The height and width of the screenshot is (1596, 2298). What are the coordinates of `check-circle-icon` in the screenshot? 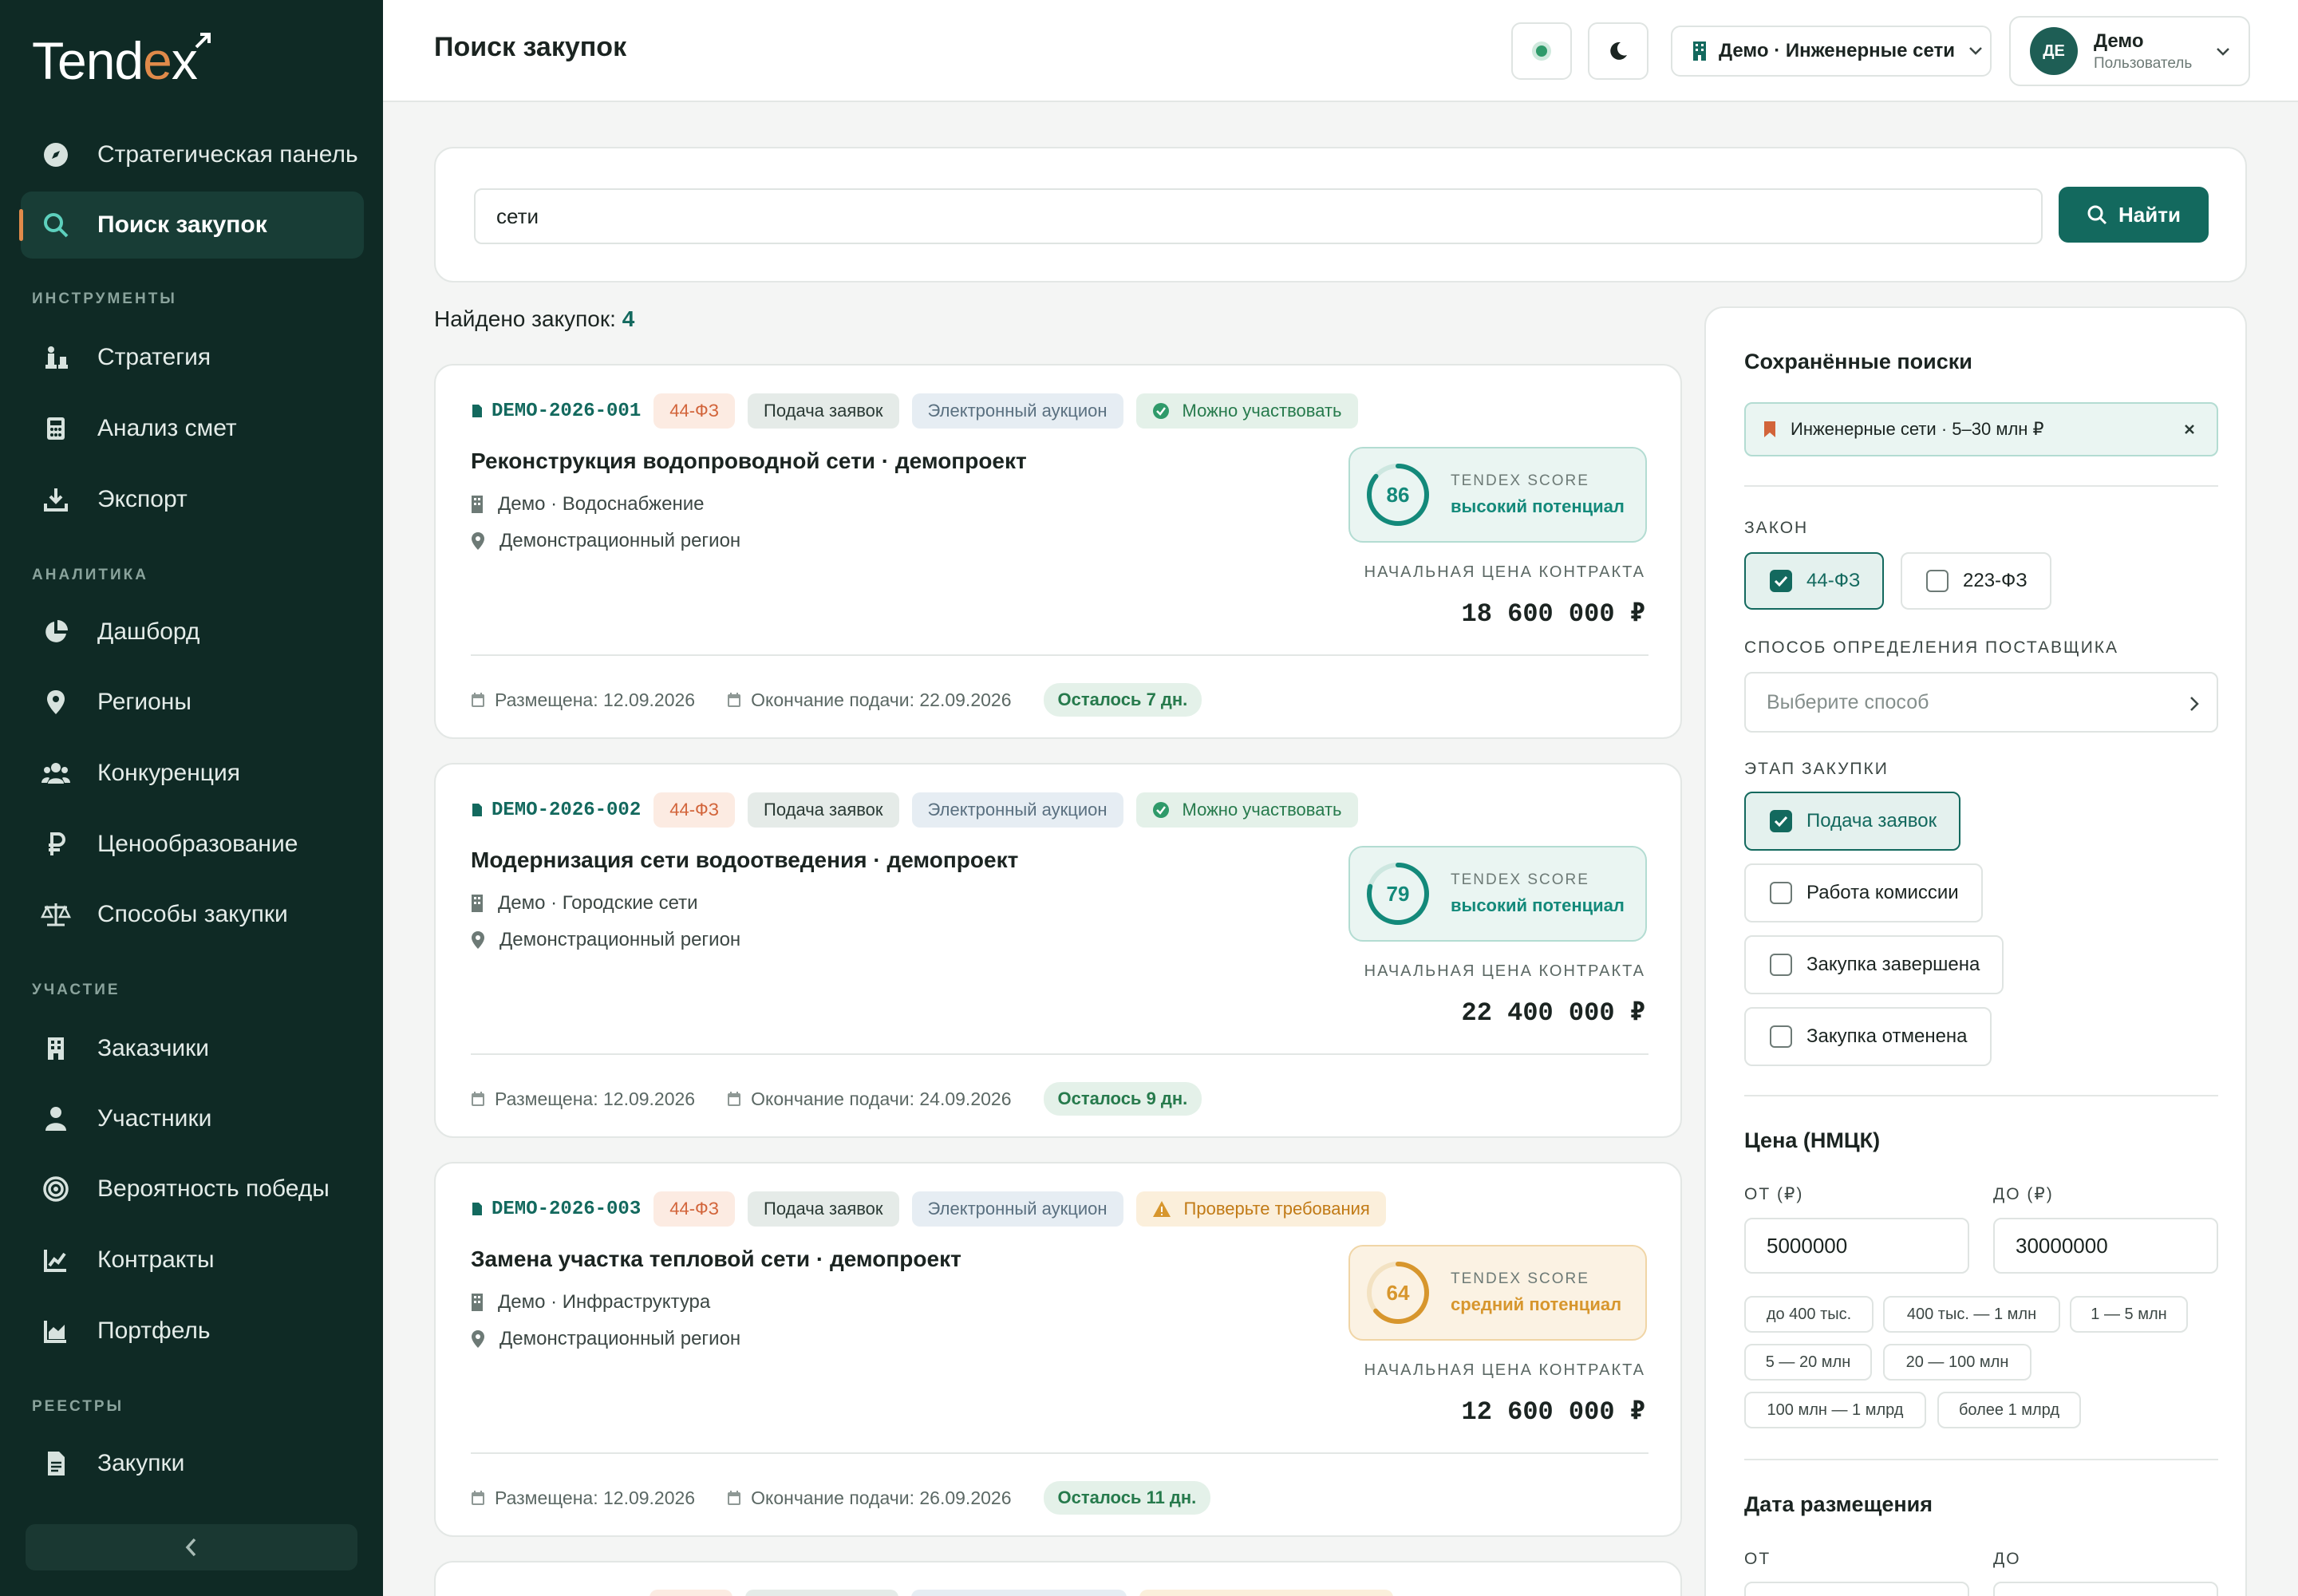 It's located at (1161, 411).